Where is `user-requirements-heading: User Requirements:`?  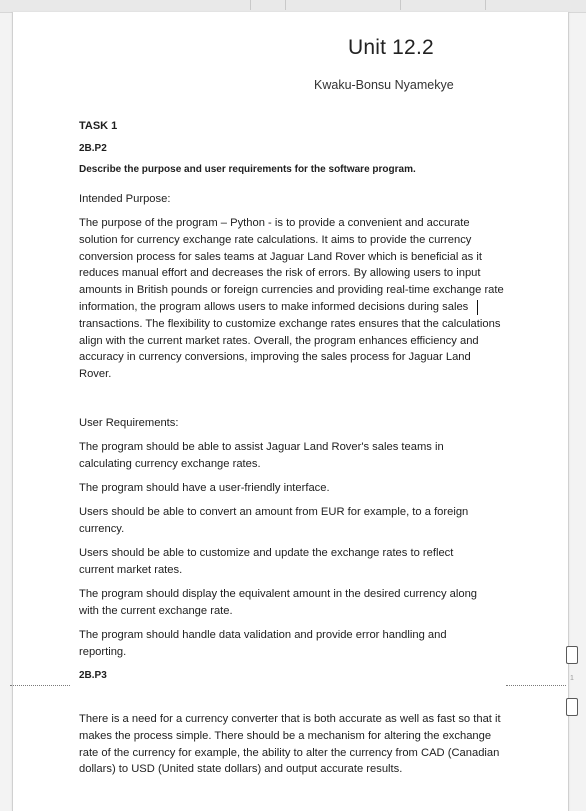
user-requirements-heading: User Requirements: is located at coordinates (129, 423).